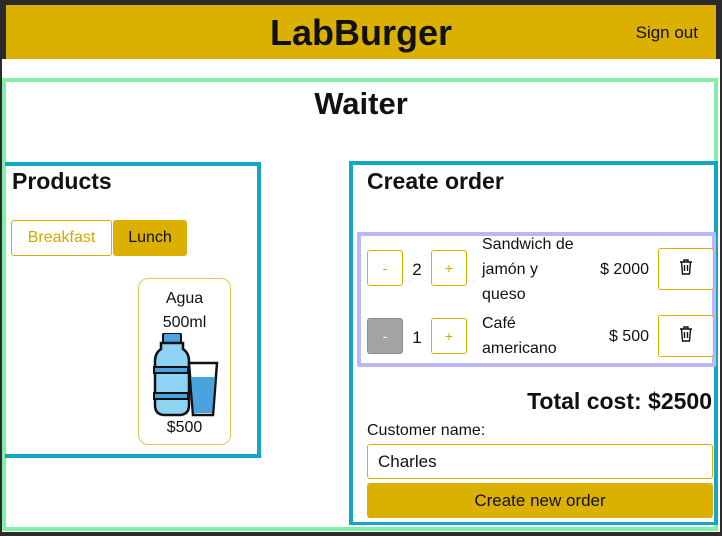  Describe the element at coordinates (184, 322) in the screenshot. I see `product-name-line: 500ml` at that location.